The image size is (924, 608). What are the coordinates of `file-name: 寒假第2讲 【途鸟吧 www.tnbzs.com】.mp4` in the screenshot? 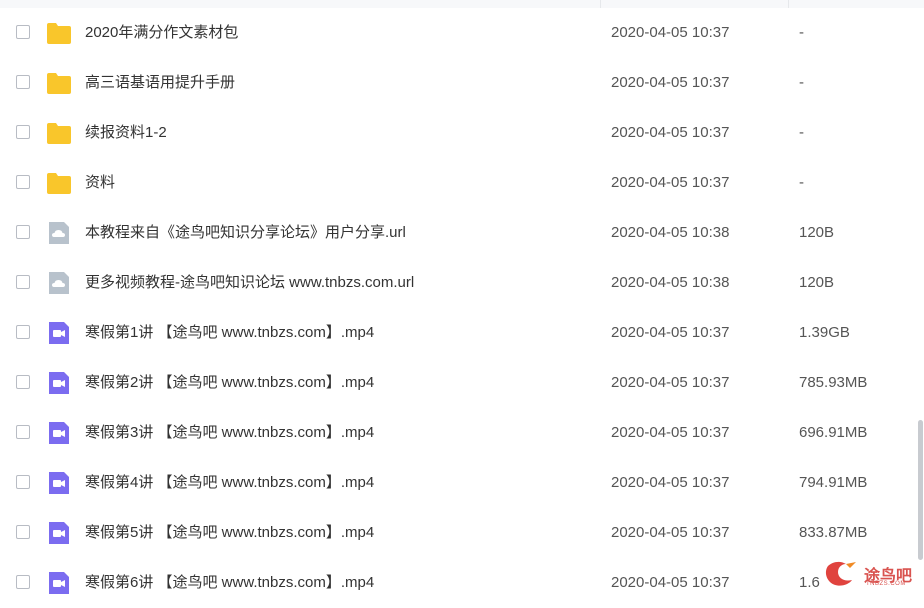 It's located at (229, 383).